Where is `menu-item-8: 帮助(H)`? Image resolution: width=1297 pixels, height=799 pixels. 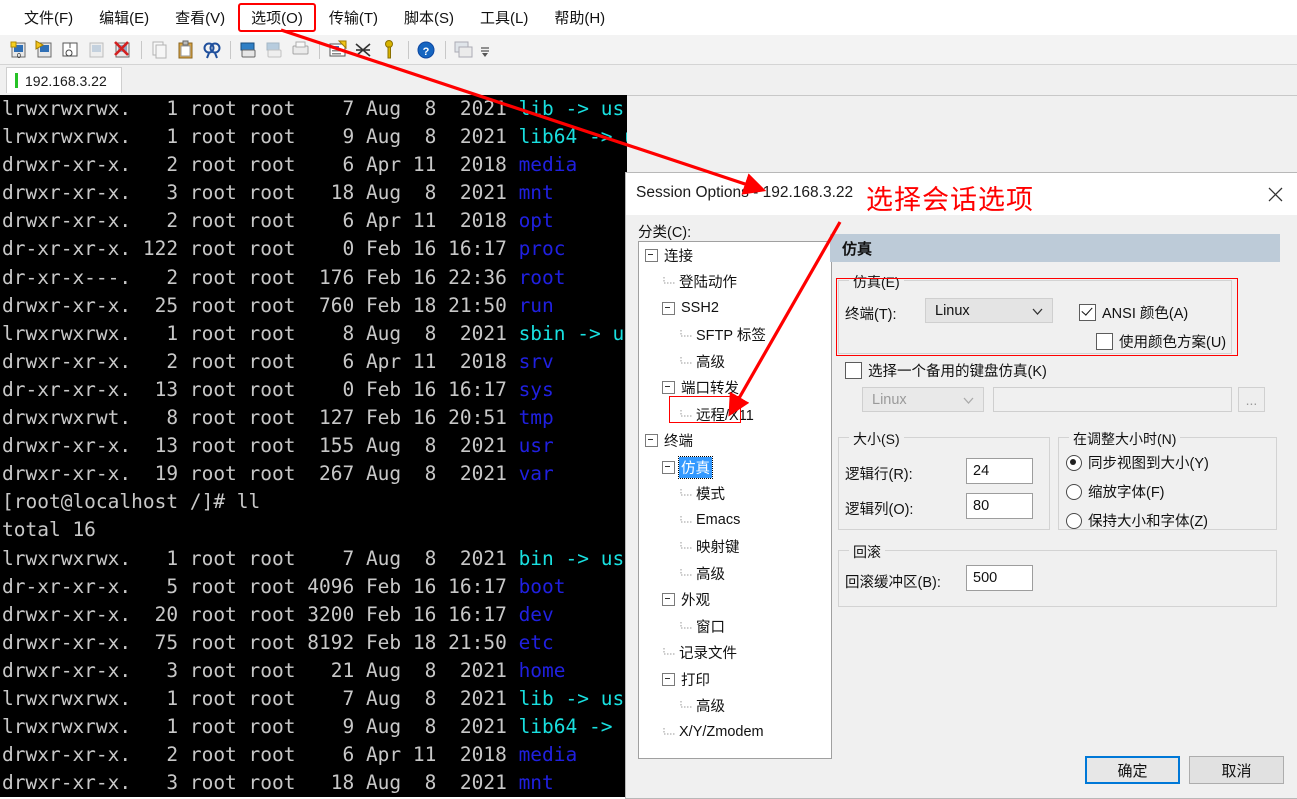
menu-item-8: 帮助(H) is located at coordinates (579, 17).